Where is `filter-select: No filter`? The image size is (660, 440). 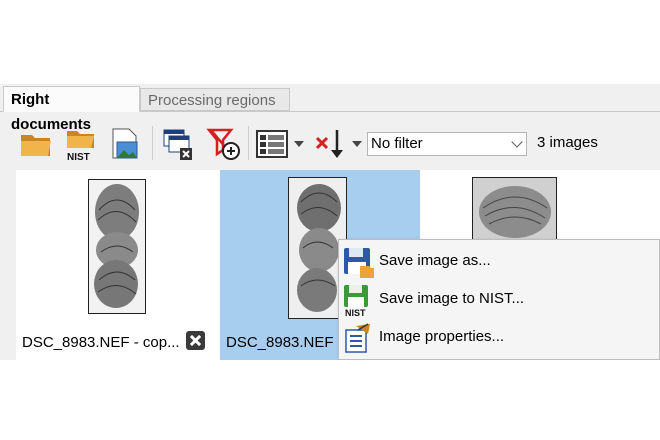 filter-select: No filter is located at coordinates (447, 144).